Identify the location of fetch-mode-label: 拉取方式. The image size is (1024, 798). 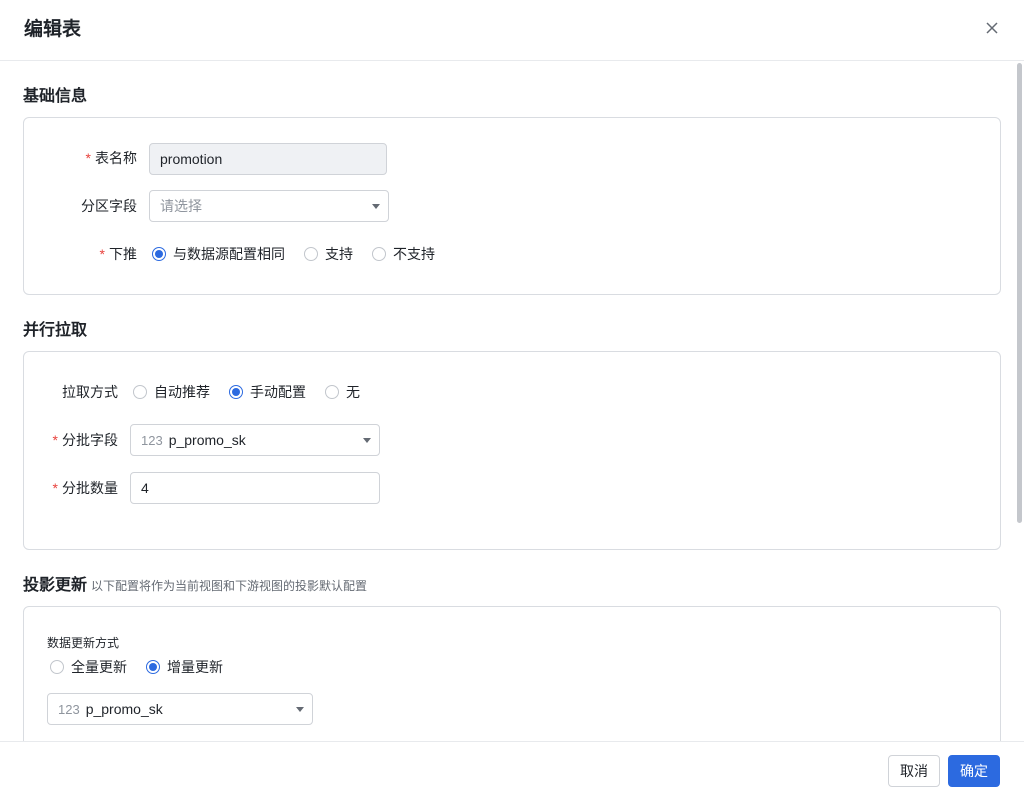
(90, 392).